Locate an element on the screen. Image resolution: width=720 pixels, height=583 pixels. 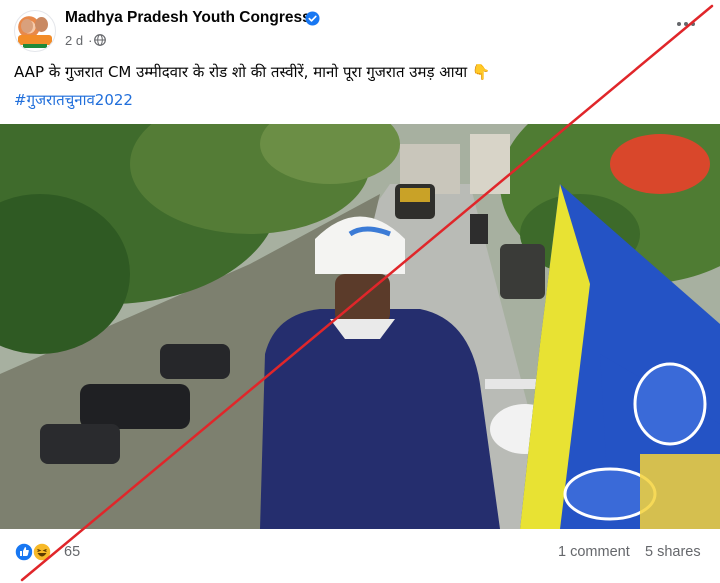
reaction-icons is located at coordinates (36, 552).